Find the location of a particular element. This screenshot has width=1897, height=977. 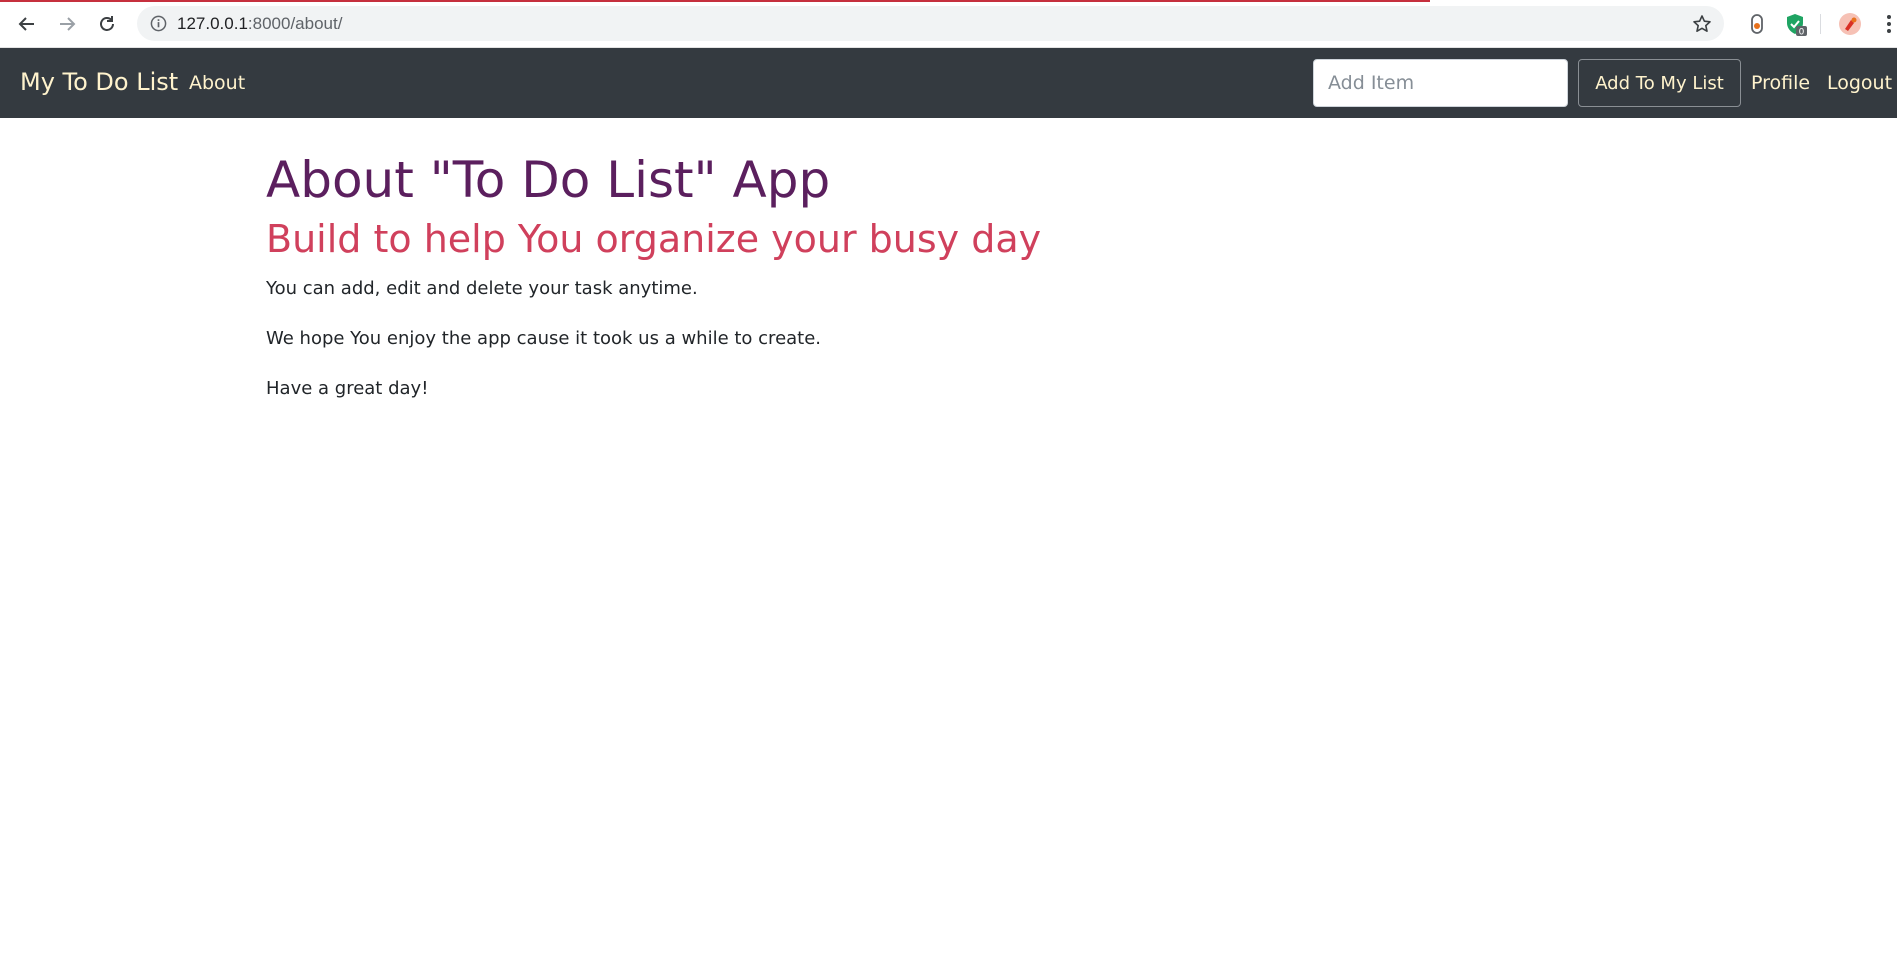

reload-icon is located at coordinates (107, 23).